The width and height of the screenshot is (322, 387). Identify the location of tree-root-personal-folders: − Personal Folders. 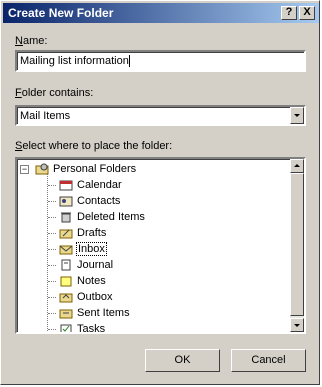
(147, 170).